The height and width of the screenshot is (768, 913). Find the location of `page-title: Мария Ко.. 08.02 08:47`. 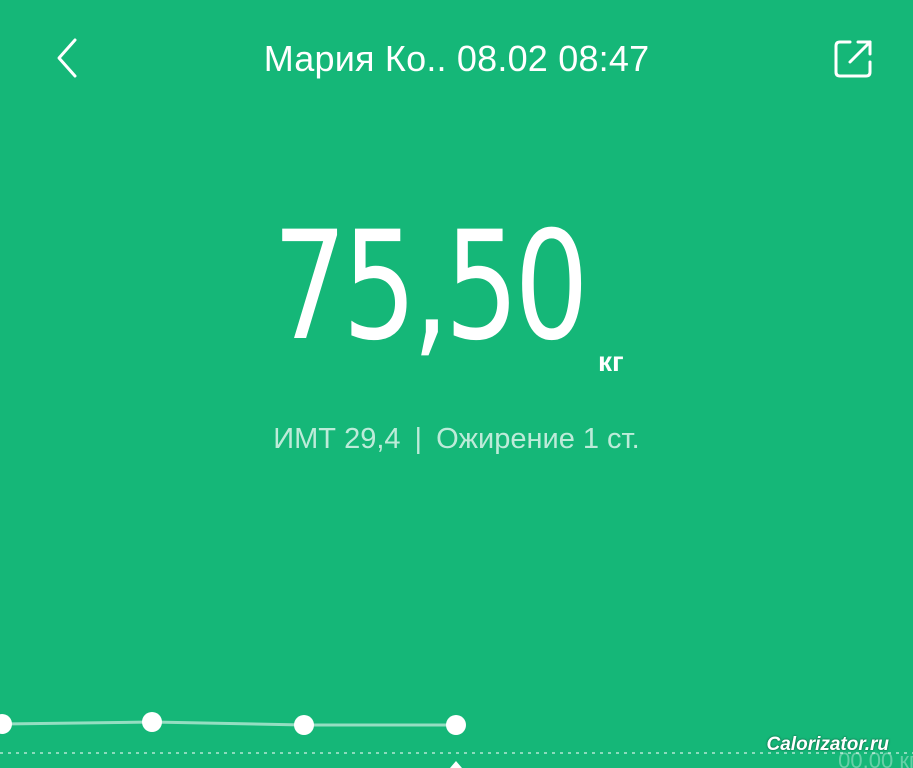

page-title: Мария Ко.. 08.02 08:47 is located at coordinates (456, 58).